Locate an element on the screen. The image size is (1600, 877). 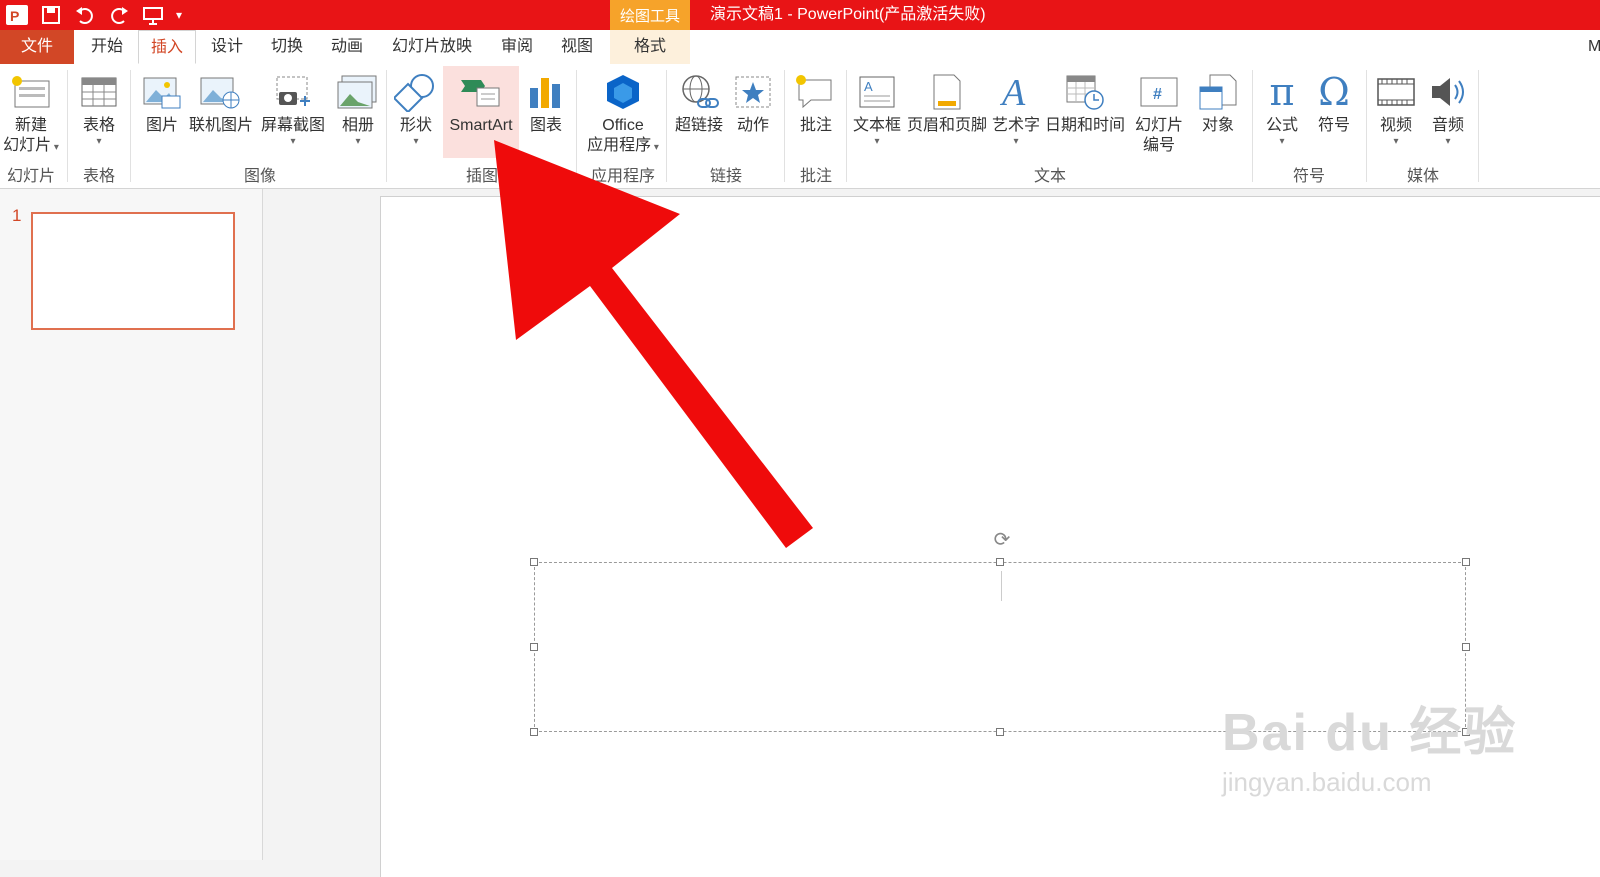
save-icon is located at coordinates (51, 15).